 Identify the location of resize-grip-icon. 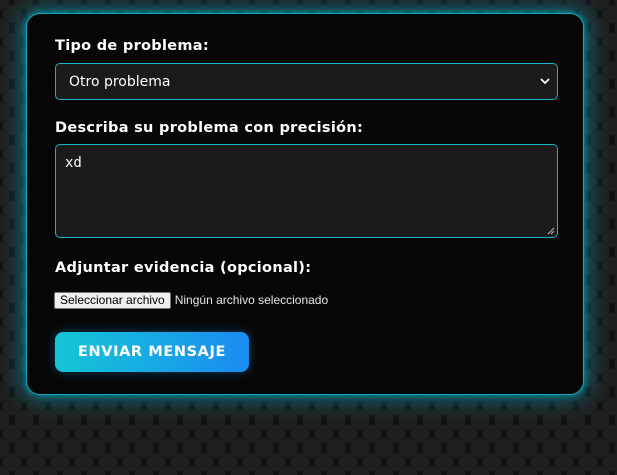
(551, 231).